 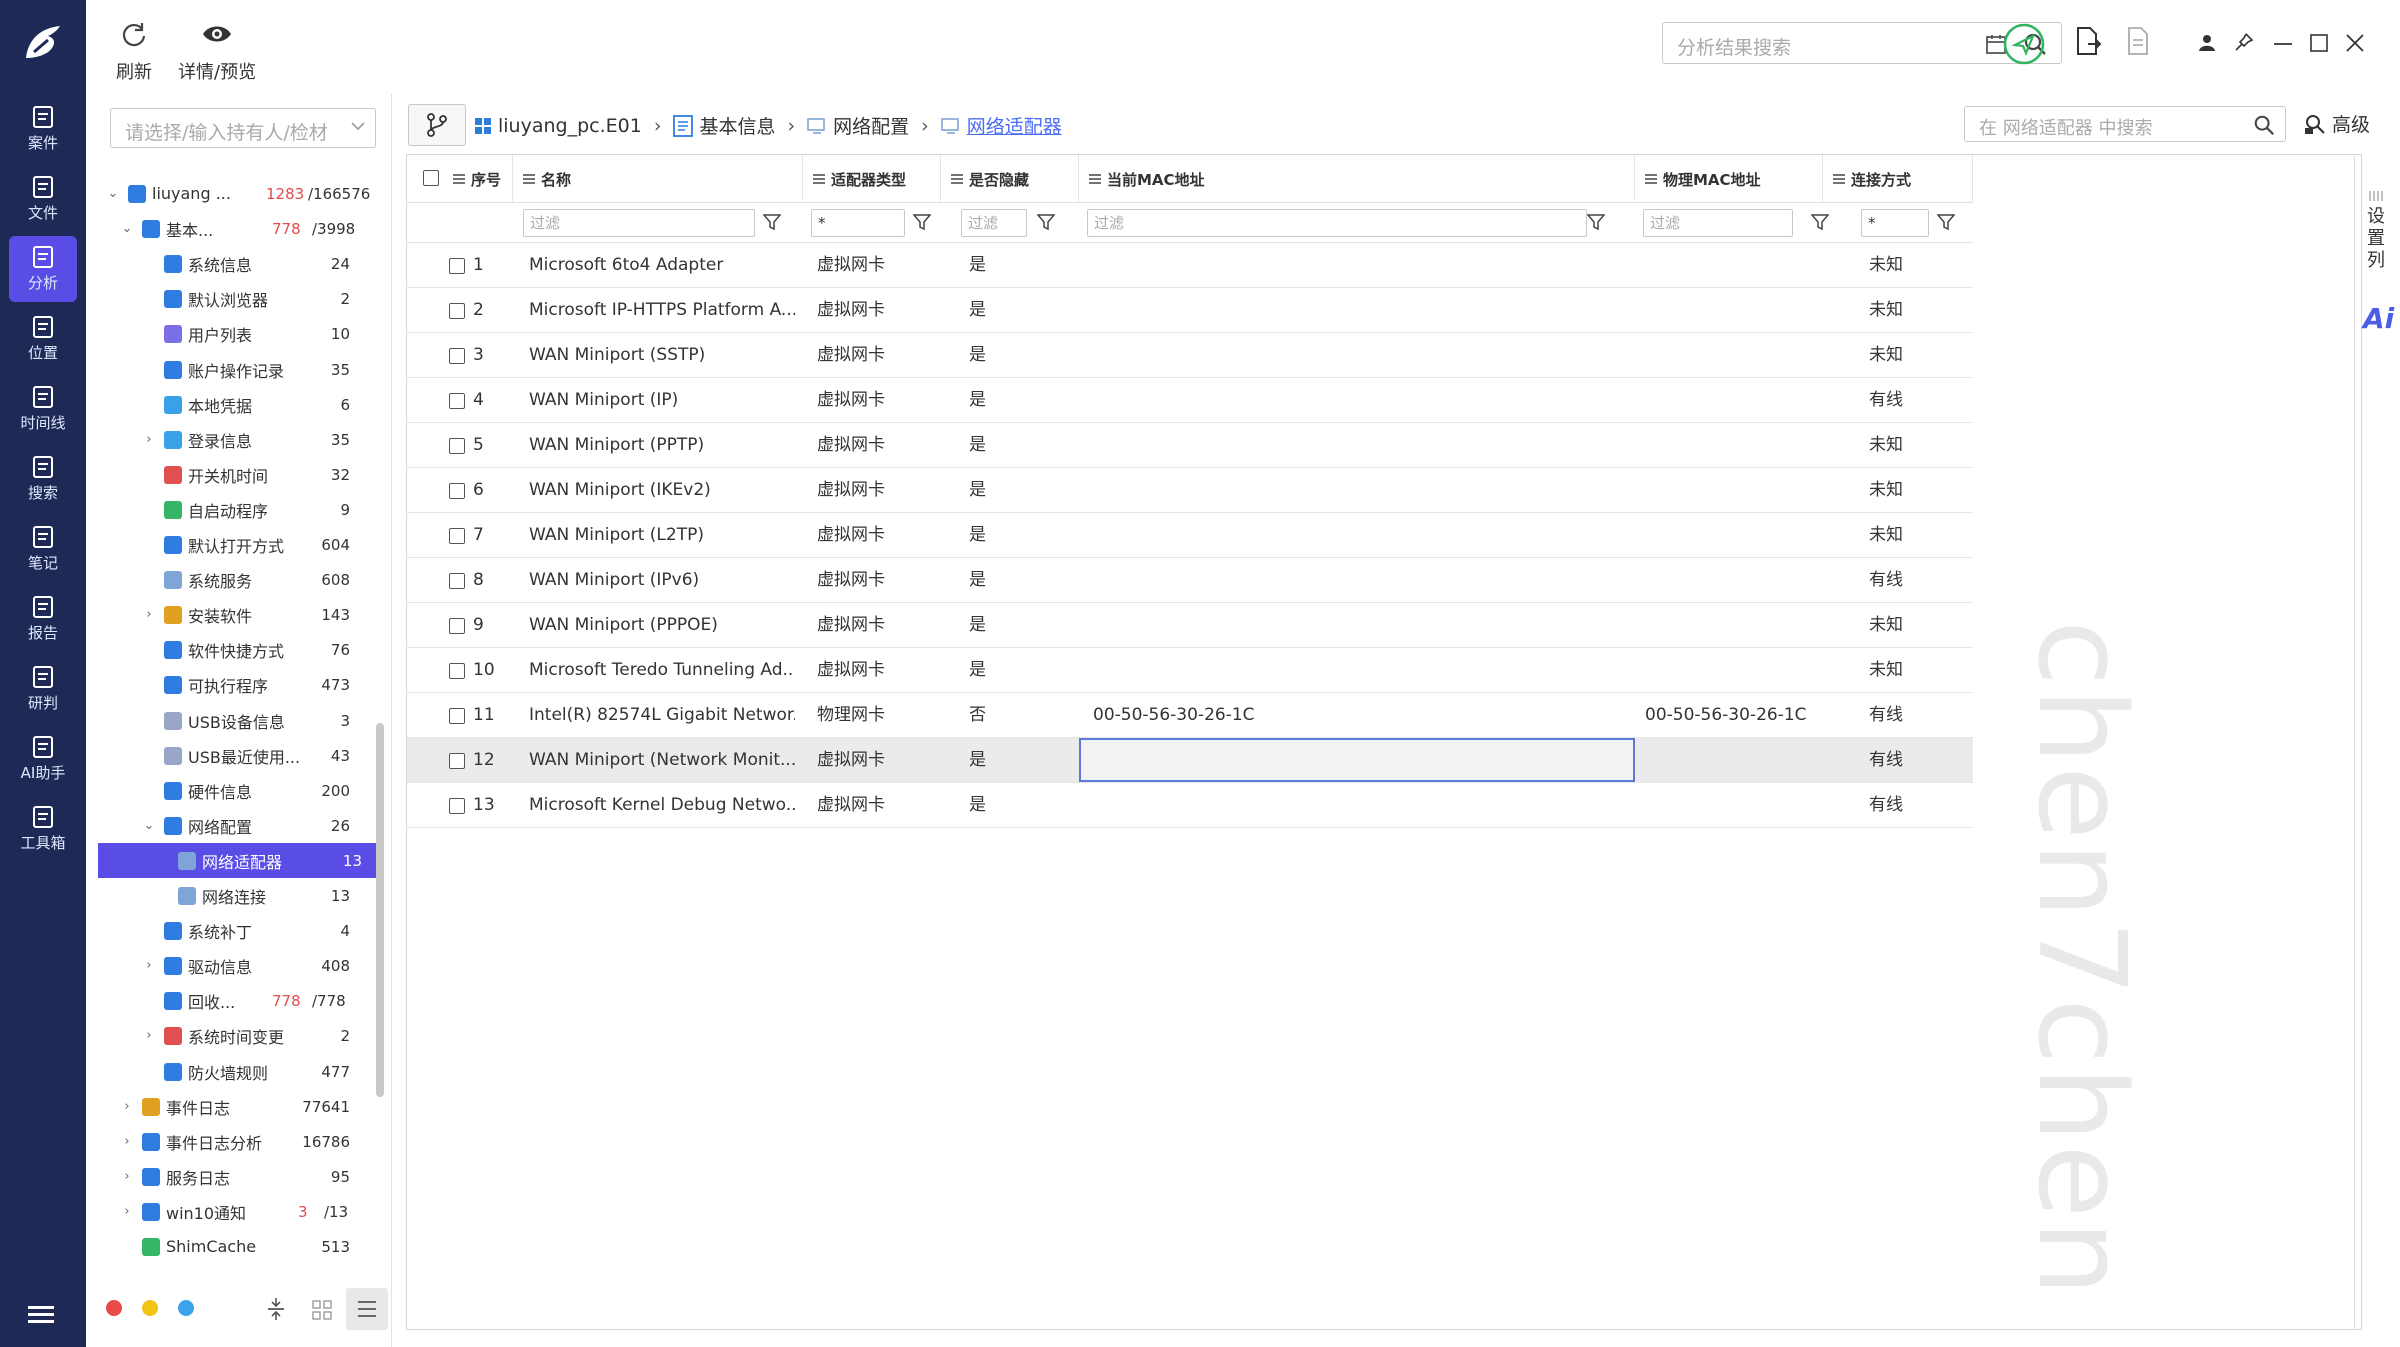 What do you see at coordinates (431, 178) in the screenshot?
I see `select-all-checkbox` at bounding box center [431, 178].